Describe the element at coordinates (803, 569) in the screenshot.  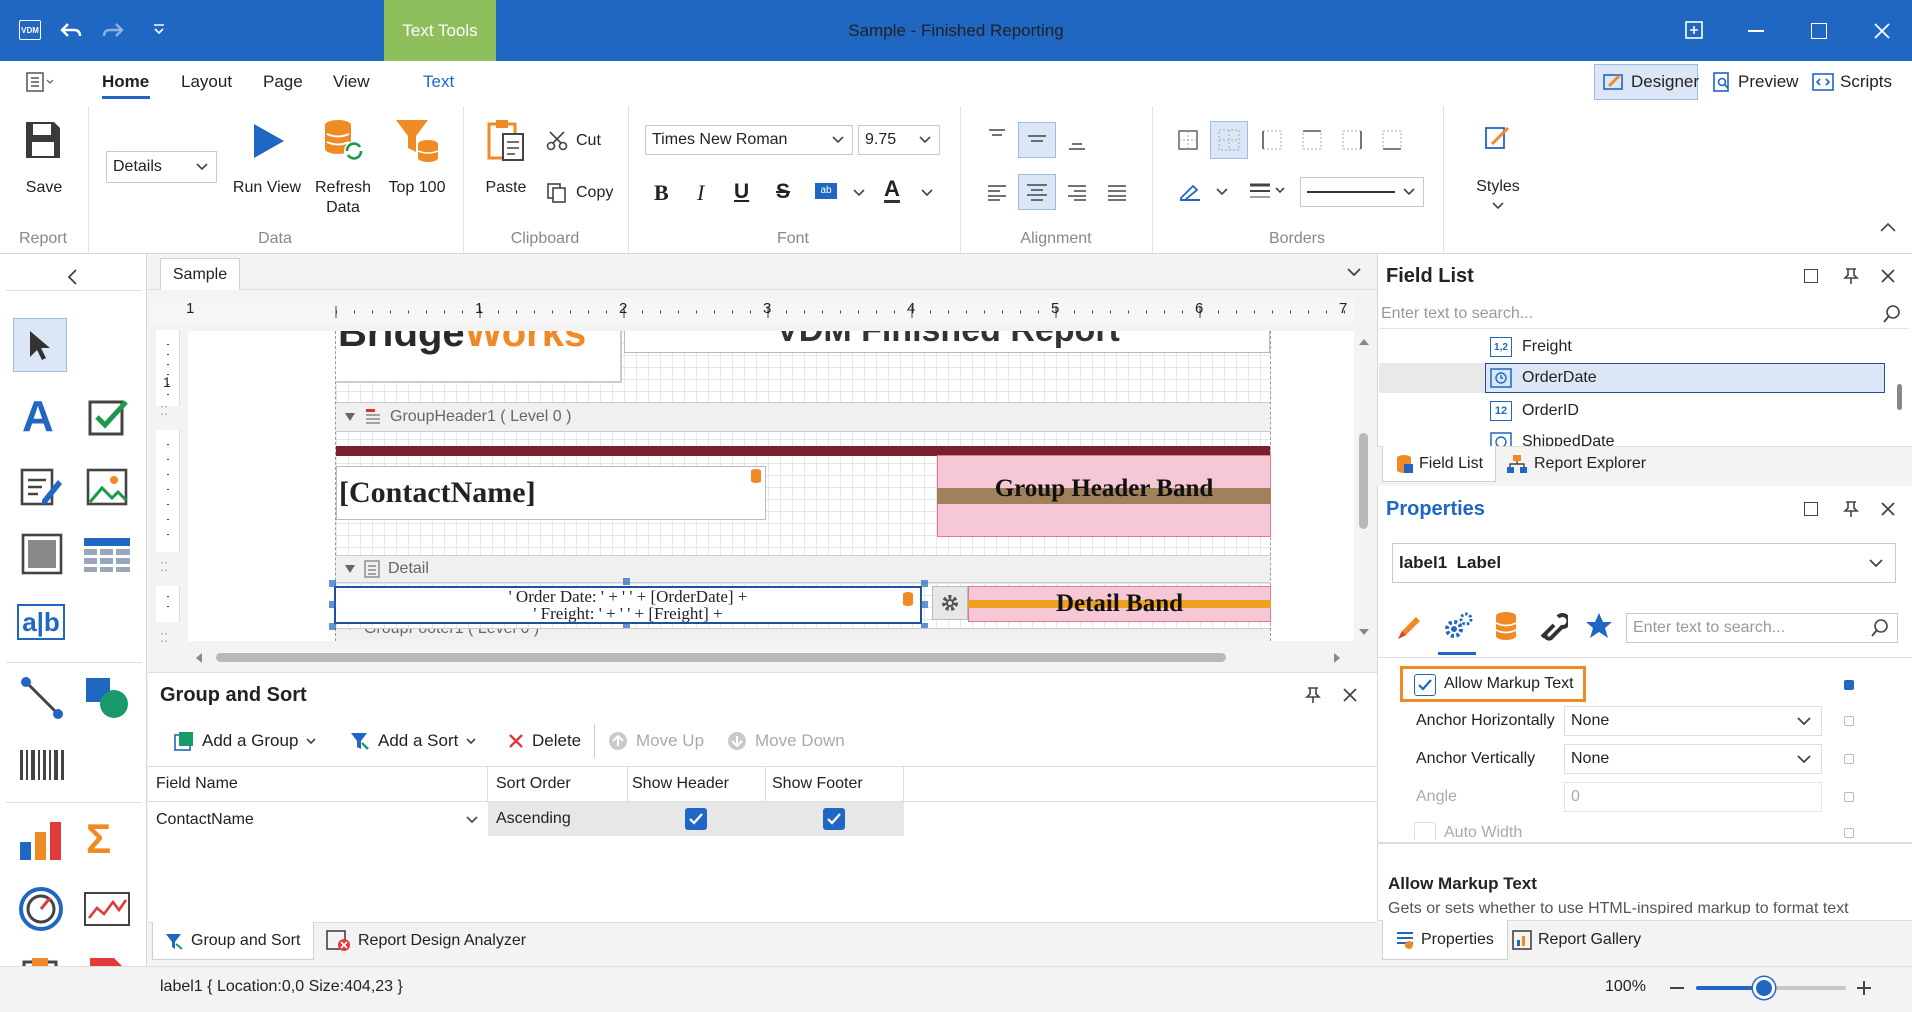
I see `detail-band-header: Detail` at that location.